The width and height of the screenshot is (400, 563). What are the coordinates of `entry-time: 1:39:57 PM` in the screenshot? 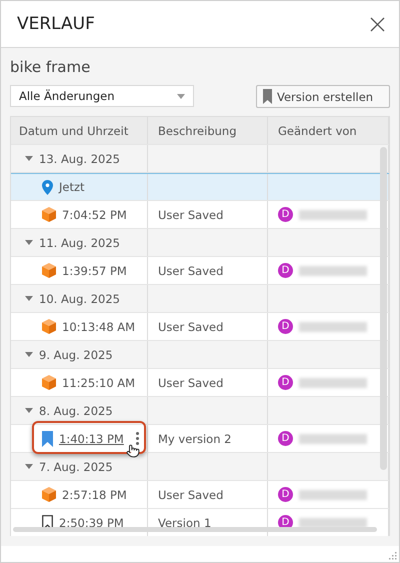 It's located at (94, 271).